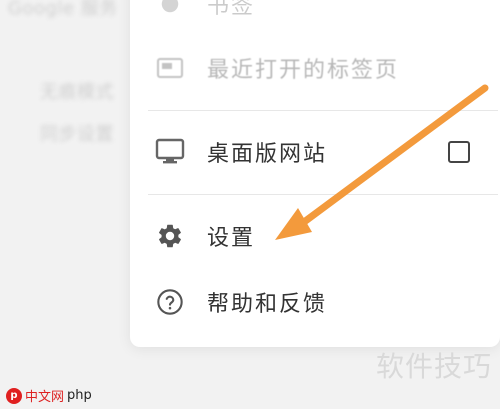 The height and width of the screenshot is (409, 500). I want to click on php-logo-icon: p, so click(14, 395).